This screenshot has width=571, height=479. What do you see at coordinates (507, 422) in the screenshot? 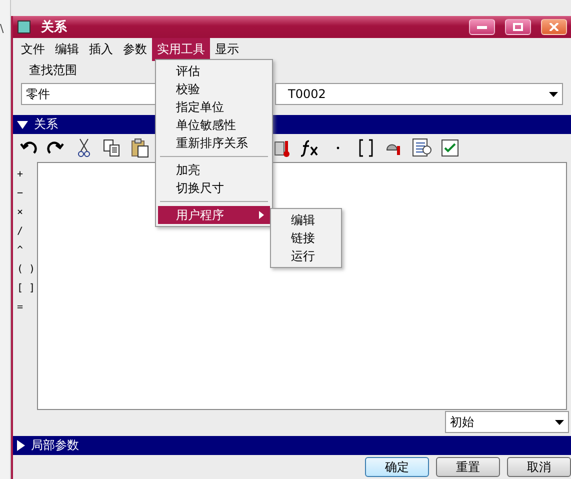
I see `sort-select: 初始` at bounding box center [507, 422].